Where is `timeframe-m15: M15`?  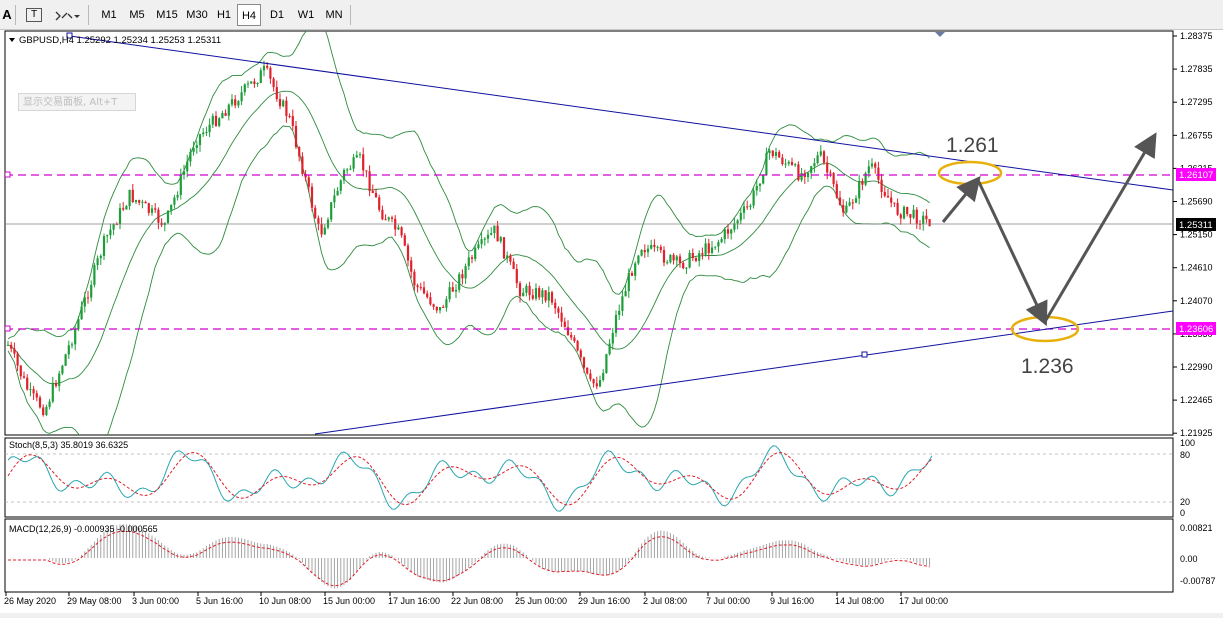
timeframe-m15: M15 is located at coordinates (167, 15).